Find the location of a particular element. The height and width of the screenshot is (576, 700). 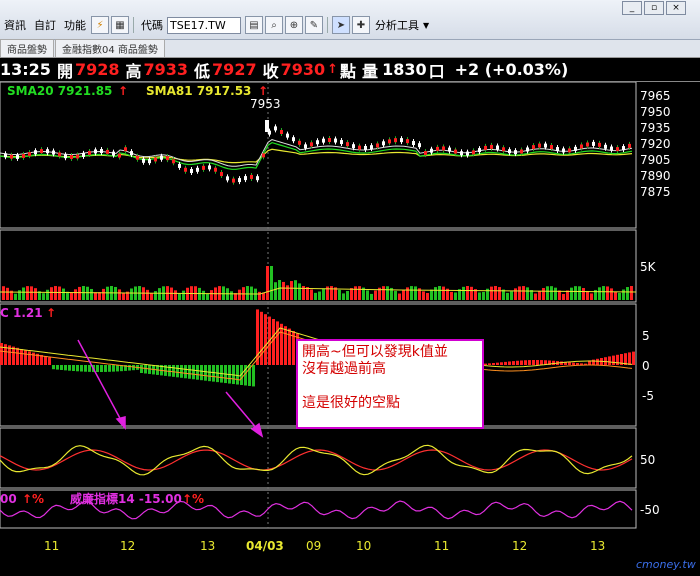

settings-icon: ✎ is located at coordinates (314, 25).